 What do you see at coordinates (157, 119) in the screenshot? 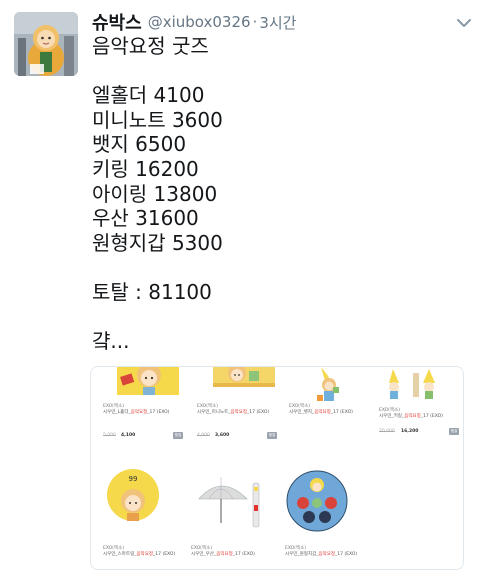
I see `tweet-line: 미니노트 3600` at bounding box center [157, 119].